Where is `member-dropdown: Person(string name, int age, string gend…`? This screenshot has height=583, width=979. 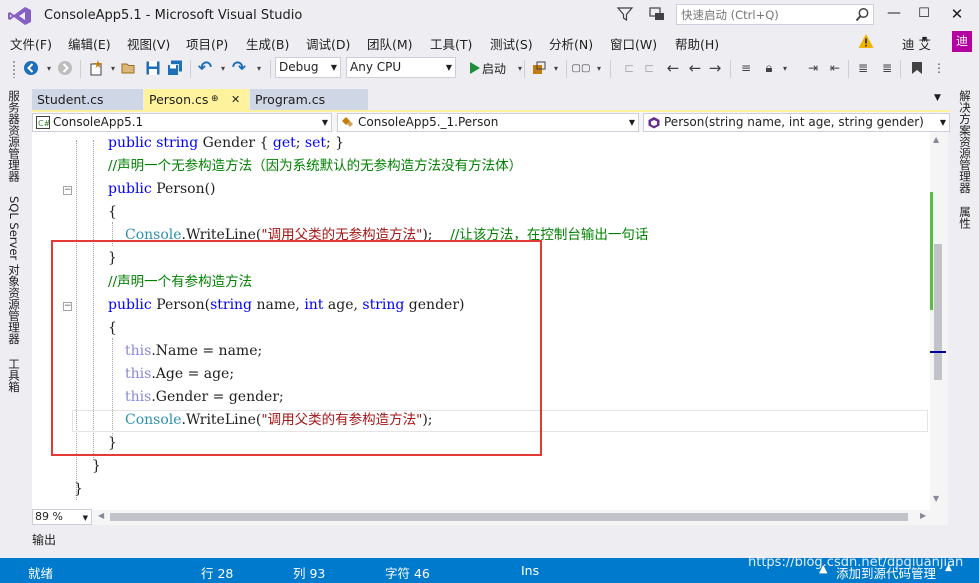 member-dropdown: Person(string name, int age, string gend… is located at coordinates (796, 122).